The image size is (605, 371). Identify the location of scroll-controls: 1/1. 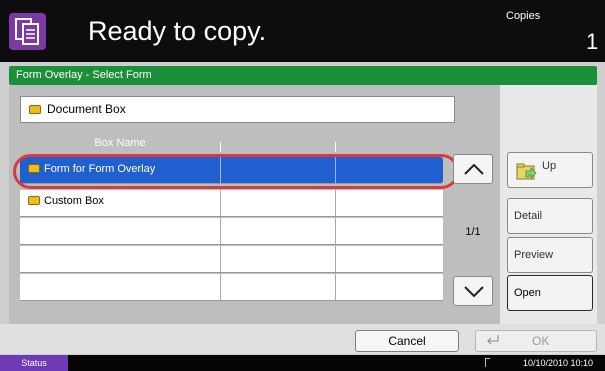
(473, 230).